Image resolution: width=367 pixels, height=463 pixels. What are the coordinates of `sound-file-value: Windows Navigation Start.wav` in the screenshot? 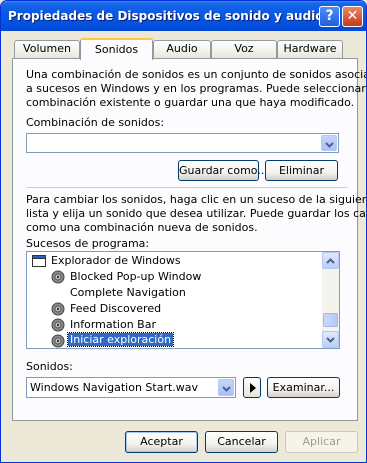 It's located at (114, 387).